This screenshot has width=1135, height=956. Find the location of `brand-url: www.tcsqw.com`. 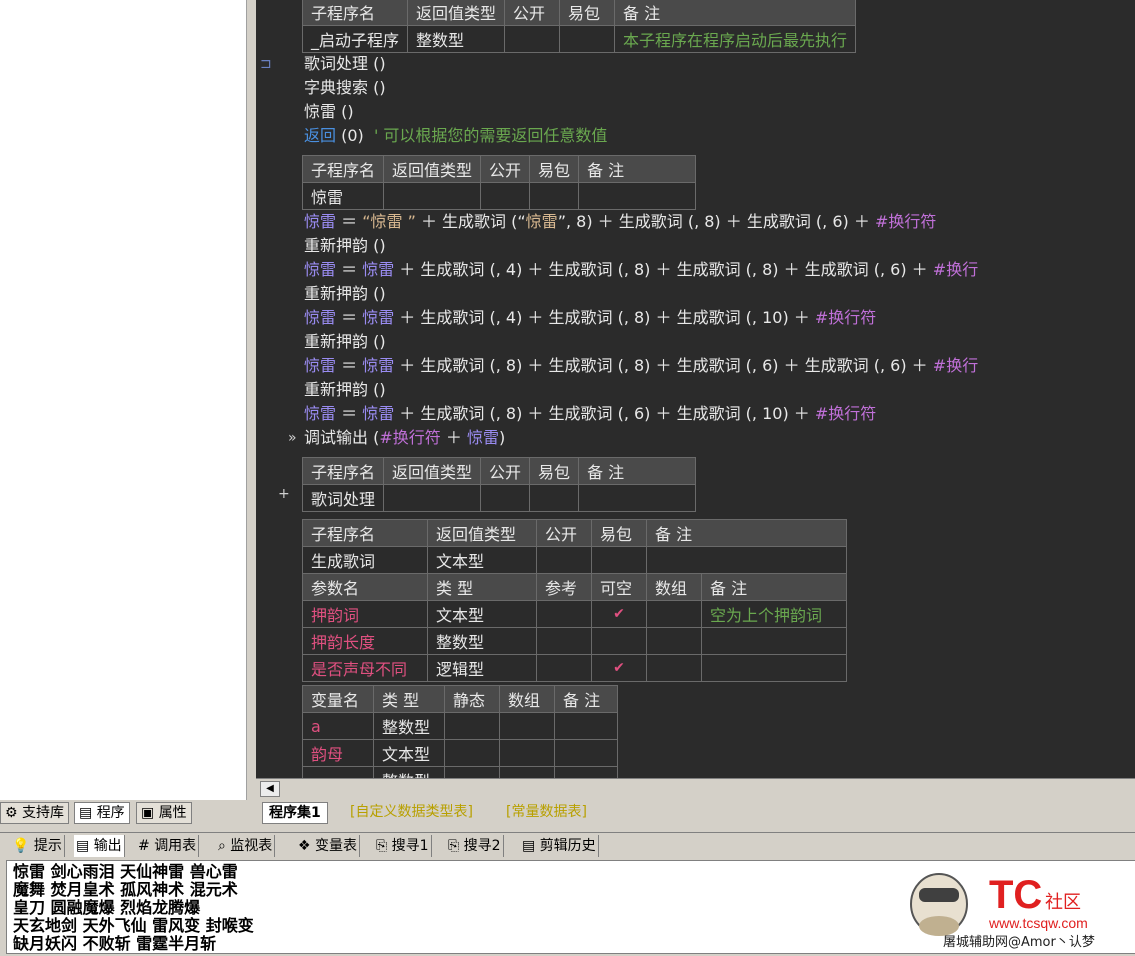

brand-url: www.tcsqw.com is located at coordinates (1038, 923).